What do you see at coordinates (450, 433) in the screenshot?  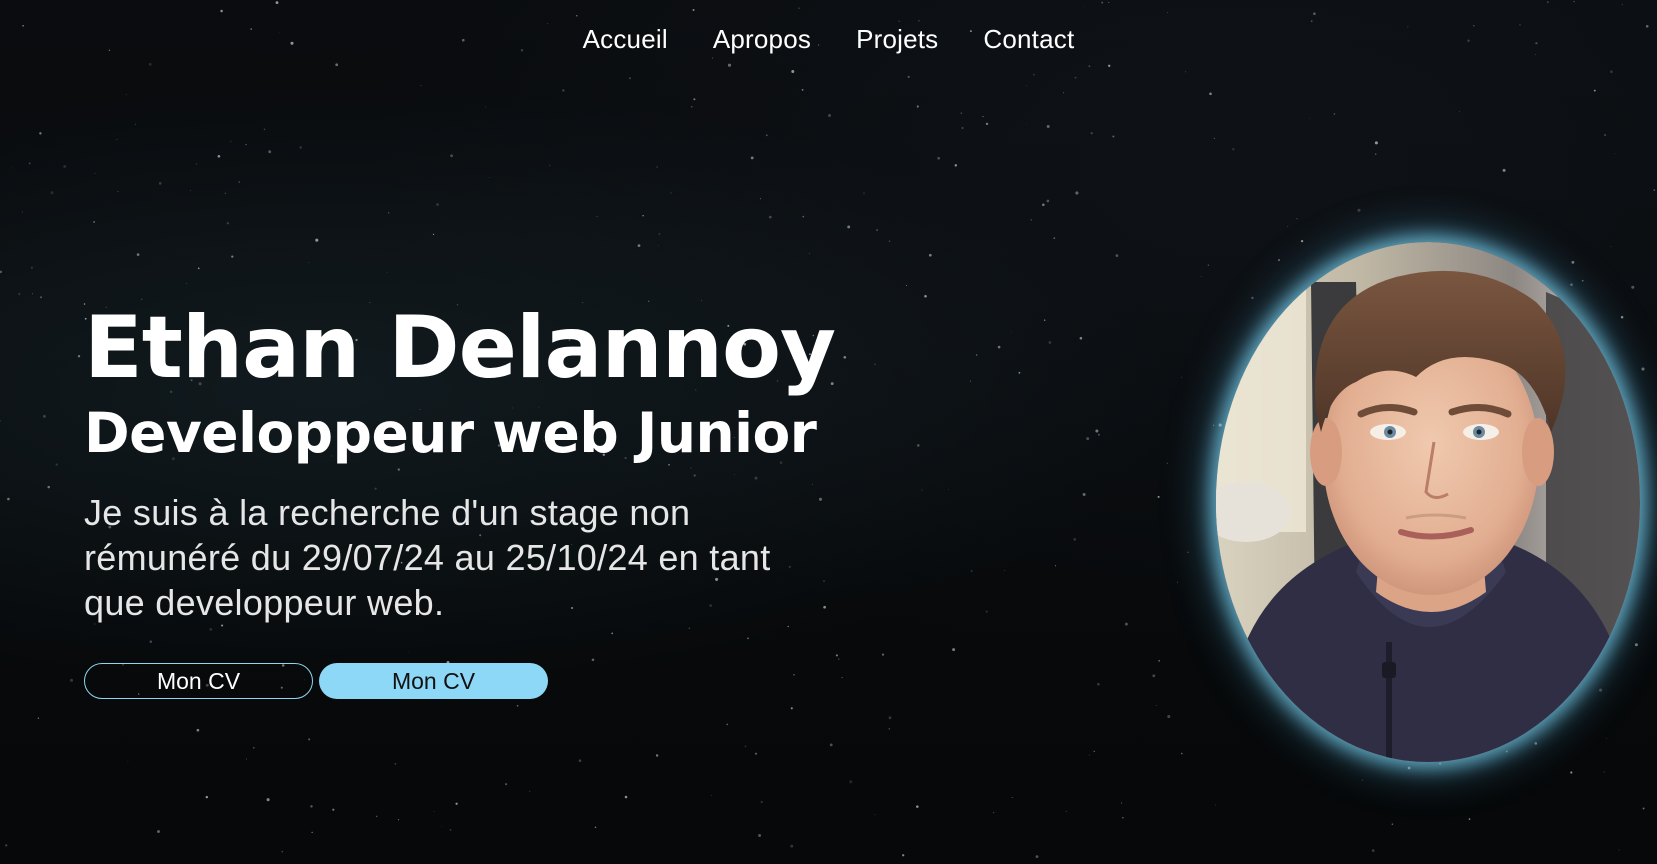 I see `hero-role: Developpeur web Junior` at bounding box center [450, 433].